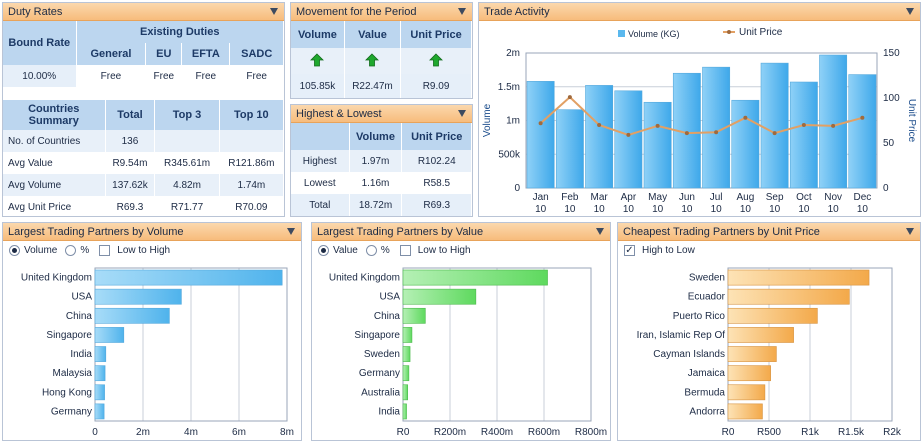 This screenshot has width=924, height=443. What do you see at coordinates (487, 120) in the screenshot?
I see `y-axis-label: Volume` at bounding box center [487, 120].